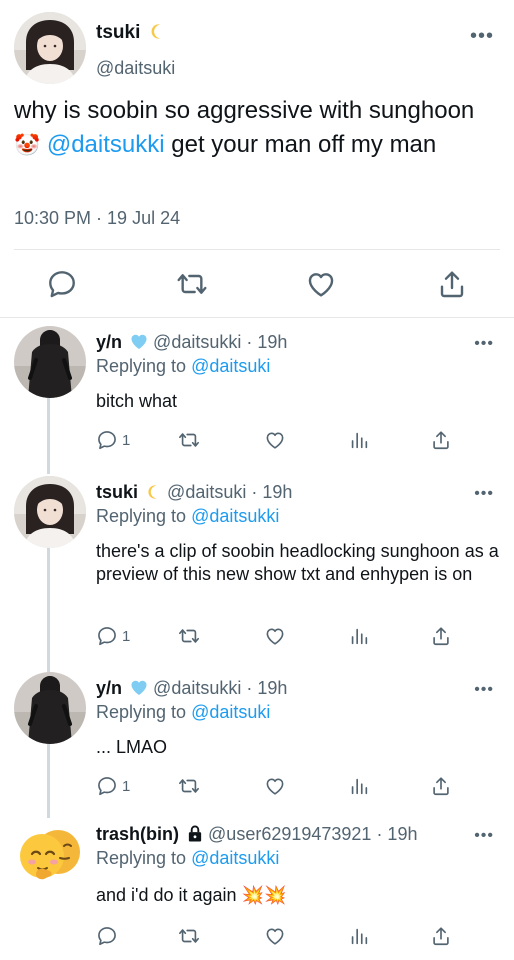  Describe the element at coordinates (257, 284) in the screenshot. I see `tweet-actions` at that location.